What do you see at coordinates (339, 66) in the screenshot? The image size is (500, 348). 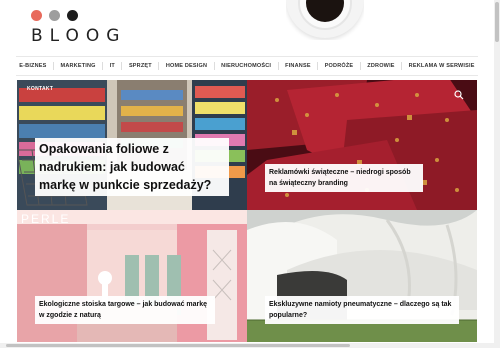 I see `nav-item-podroze: PODRÓŻE` at bounding box center [339, 66].